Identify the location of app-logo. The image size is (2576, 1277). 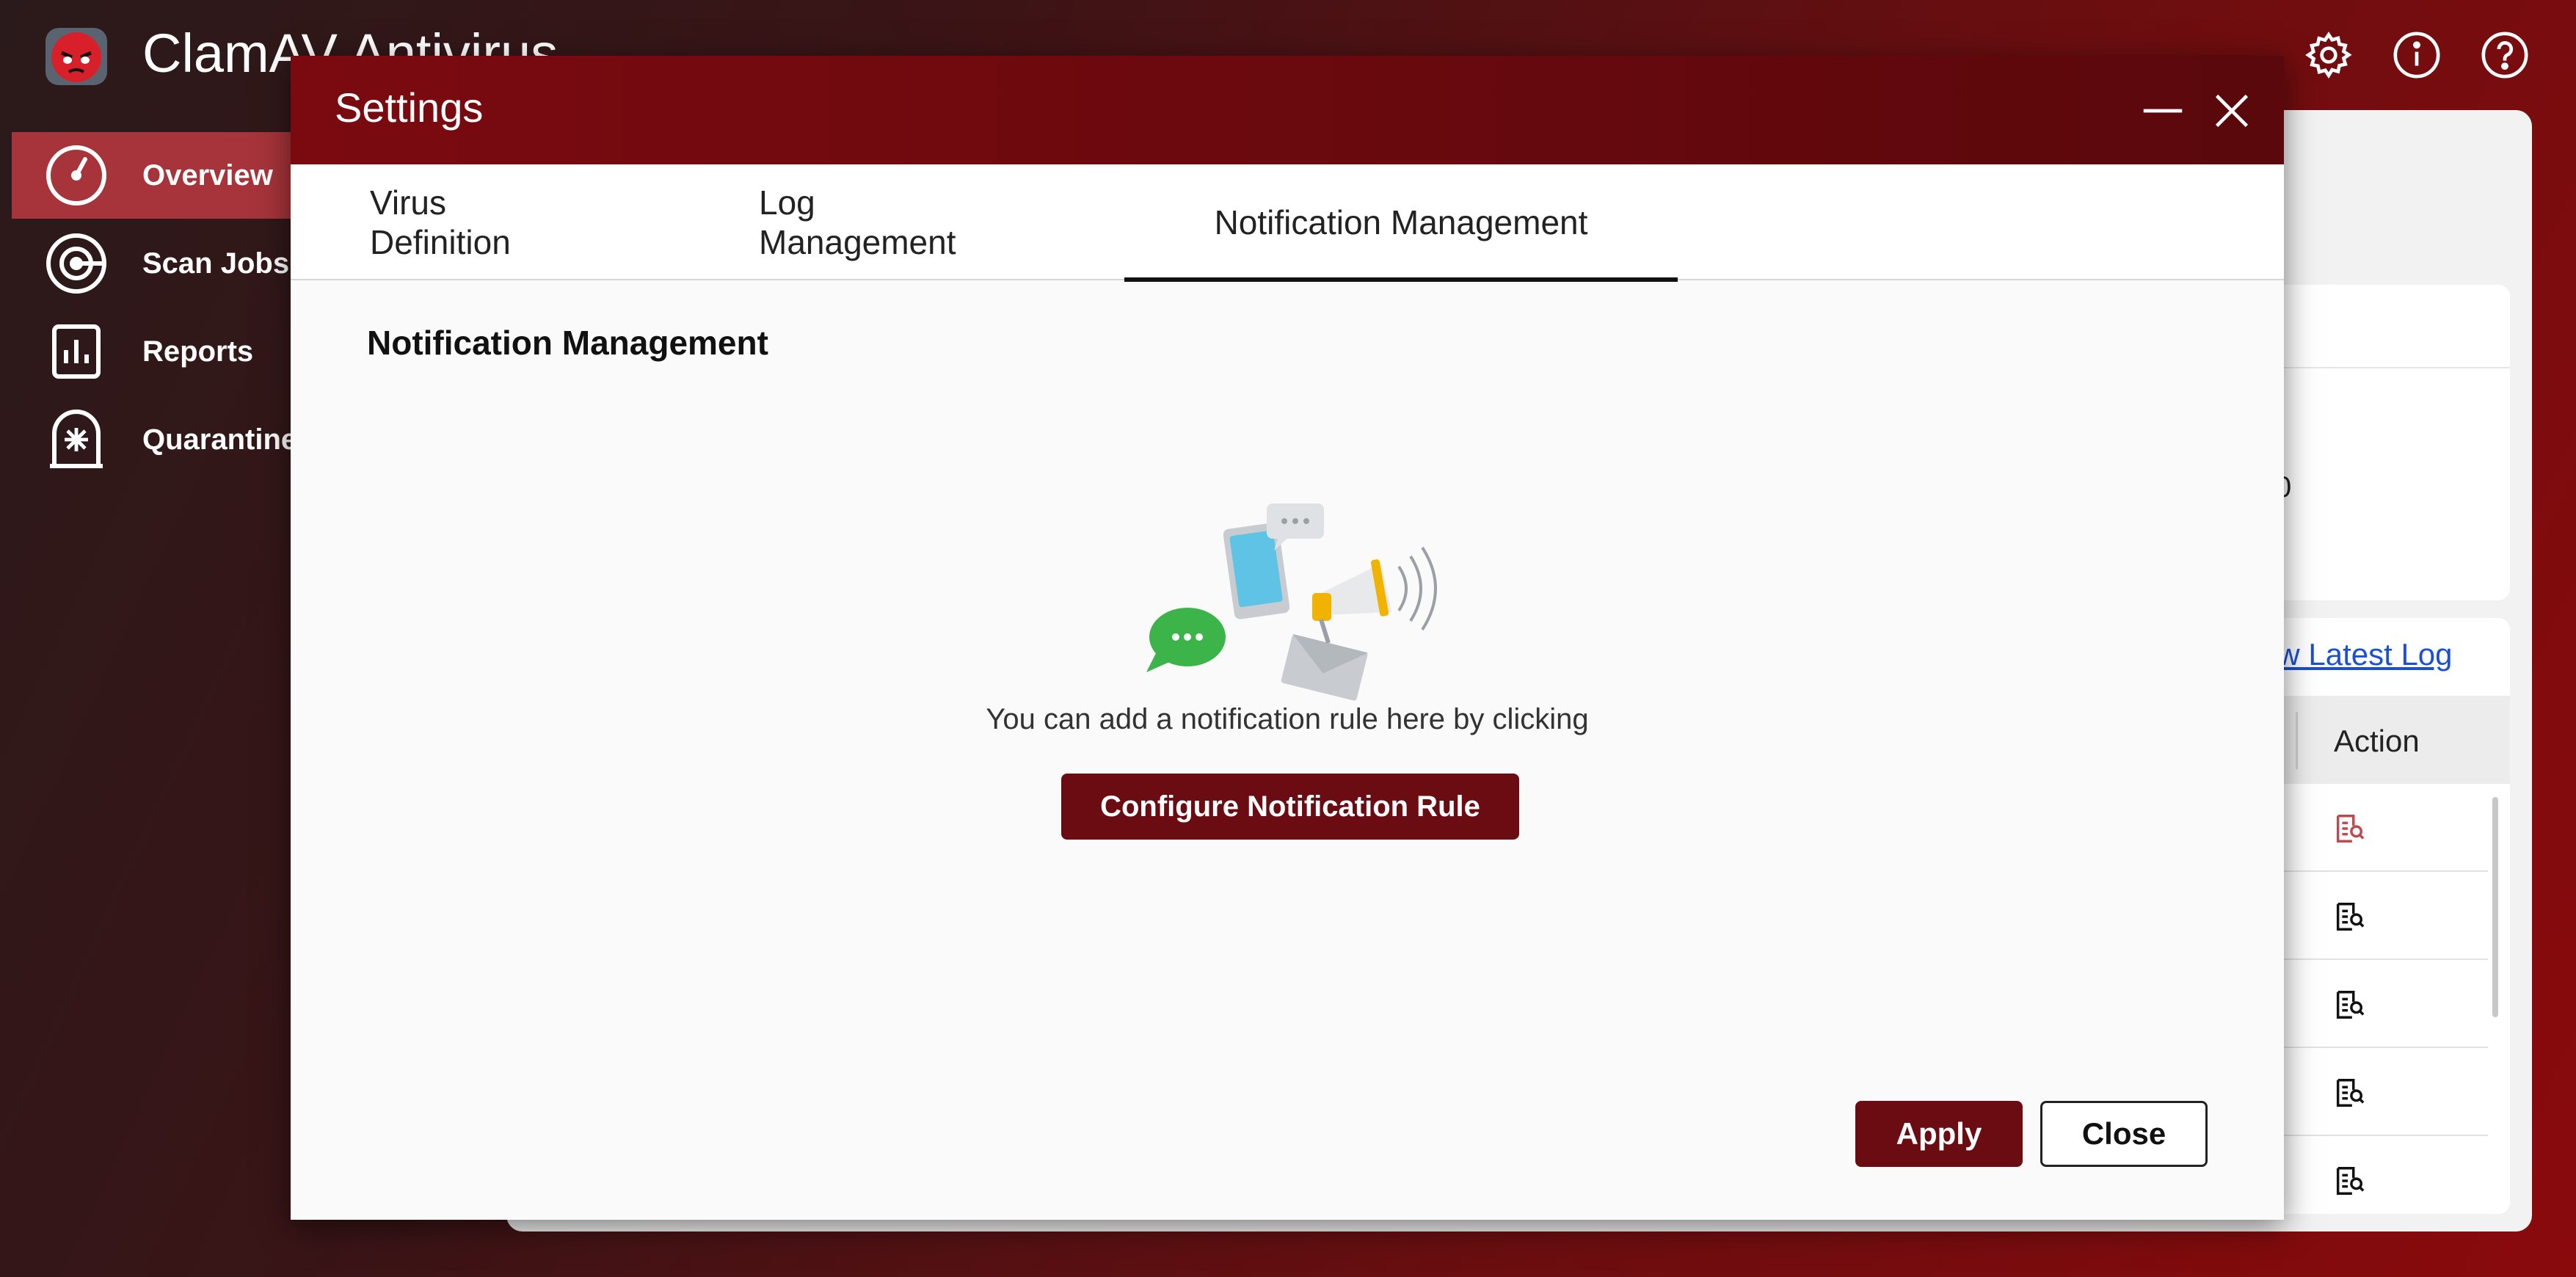
(76, 54).